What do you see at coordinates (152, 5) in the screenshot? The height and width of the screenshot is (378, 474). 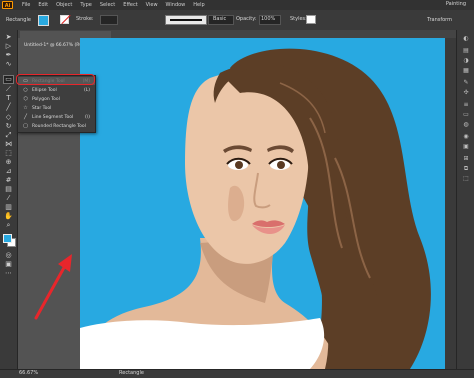 I see `menu-view: View` at bounding box center [152, 5].